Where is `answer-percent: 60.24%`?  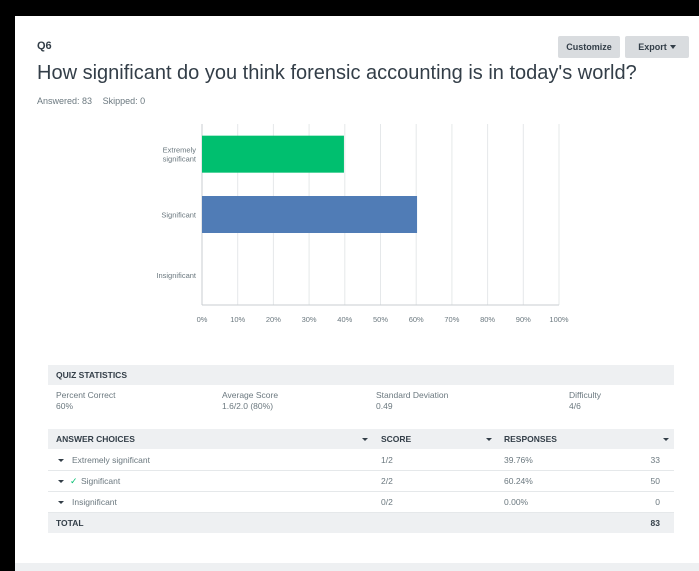
answer-percent: 60.24% is located at coordinates (518, 481).